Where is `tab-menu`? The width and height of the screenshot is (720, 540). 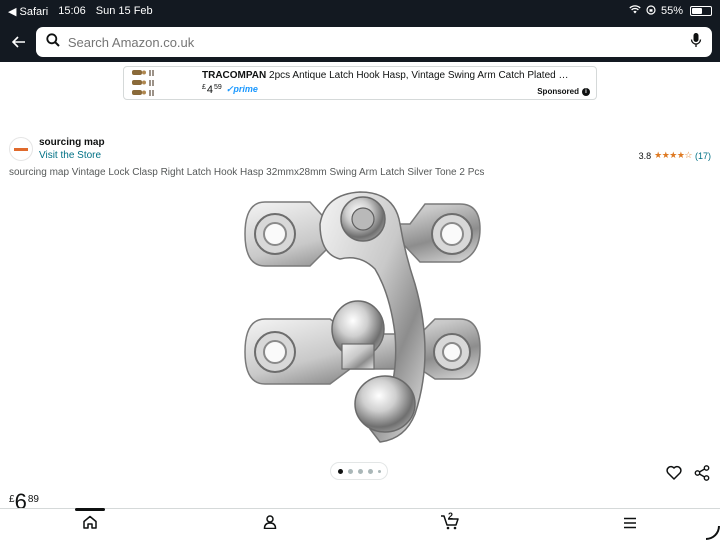
tab-menu is located at coordinates (630, 524).